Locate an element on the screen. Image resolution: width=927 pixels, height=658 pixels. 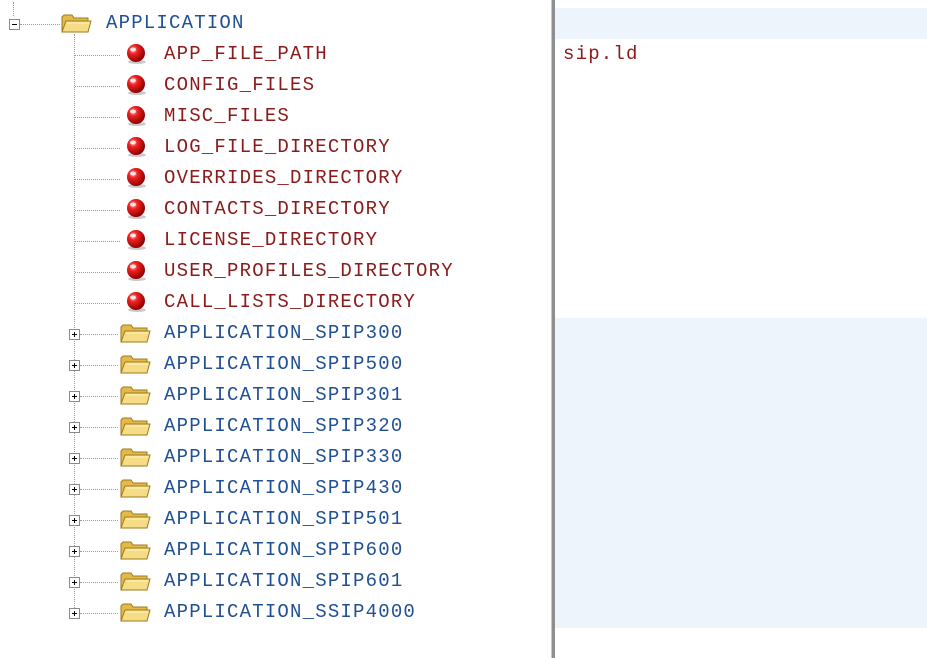
tree-node-label: APPLICATION_SPIP300 is located at coordinates (284, 333).